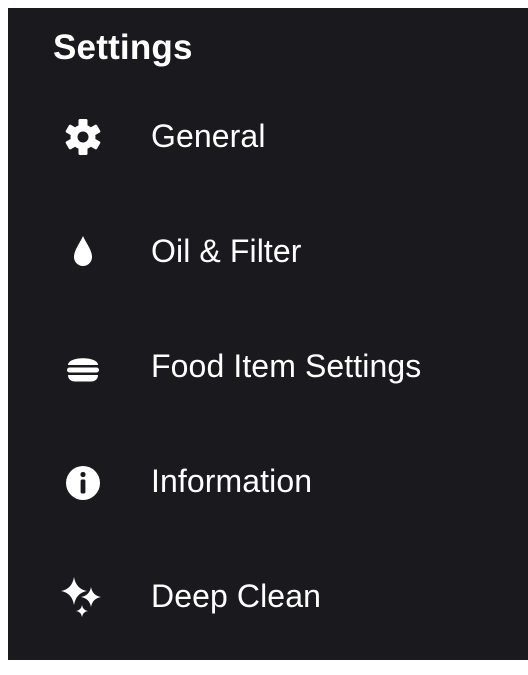  Describe the element at coordinates (286, 366) in the screenshot. I see `menu-item-label: Food Item Settings` at that location.